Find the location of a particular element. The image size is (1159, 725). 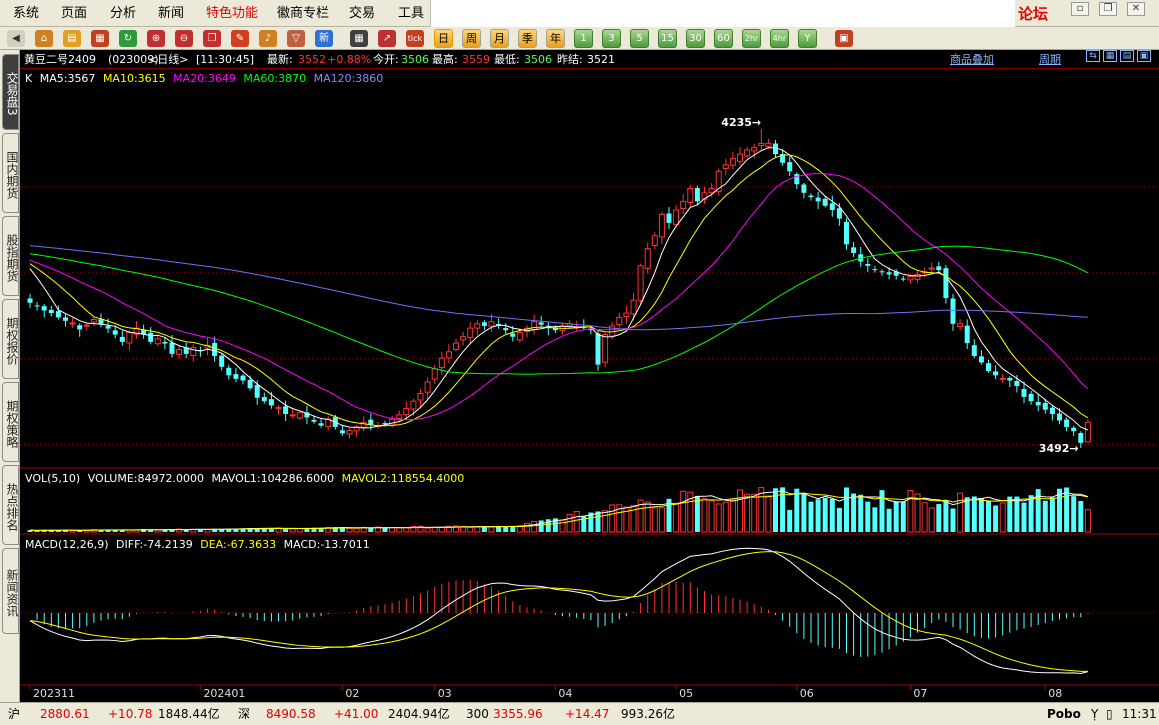

tab-option-strategy: 期权策略 is located at coordinates (10, 422).